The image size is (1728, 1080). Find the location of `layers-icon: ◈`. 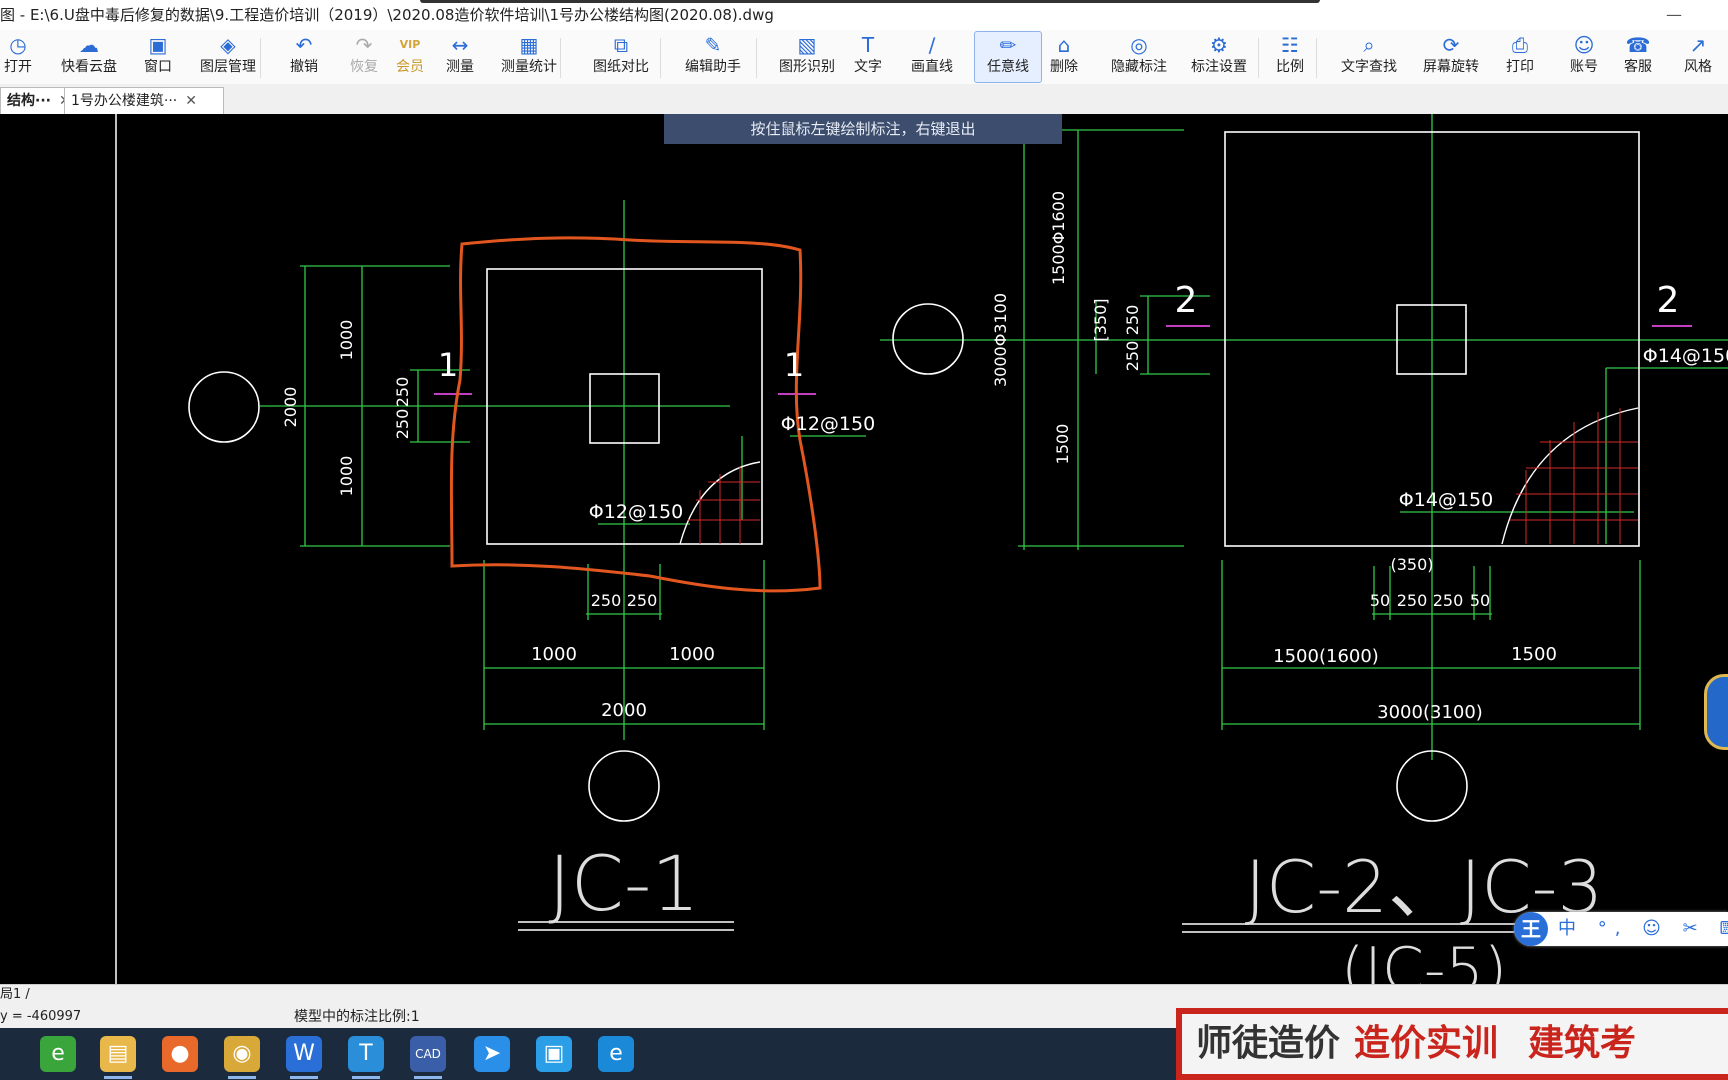

layers-icon: ◈ is located at coordinates (228, 45).